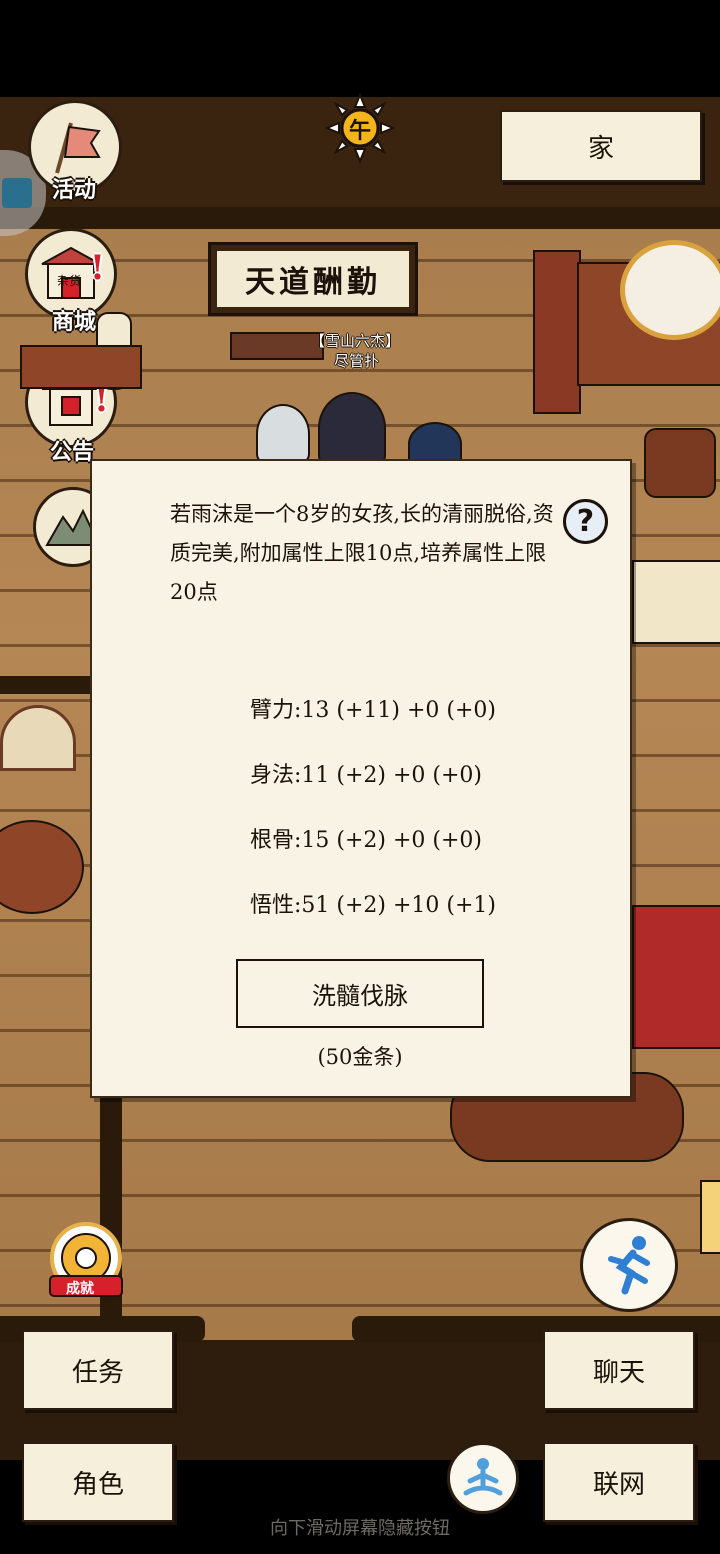  What do you see at coordinates (366, 775) in the screenshot?
I see `stat-agility: 身法:11 (+2) +0 (+0)` at bounding box center [366, 775].